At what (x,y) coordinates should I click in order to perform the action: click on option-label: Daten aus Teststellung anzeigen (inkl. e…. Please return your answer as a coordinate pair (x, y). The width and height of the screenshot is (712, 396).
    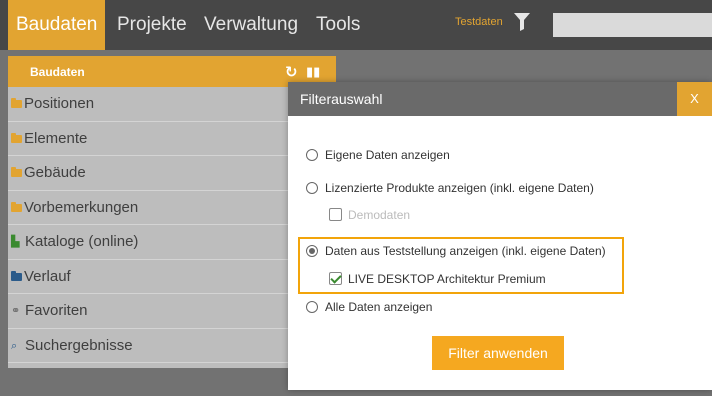
    Looking at the image, I should click on (465, 251).